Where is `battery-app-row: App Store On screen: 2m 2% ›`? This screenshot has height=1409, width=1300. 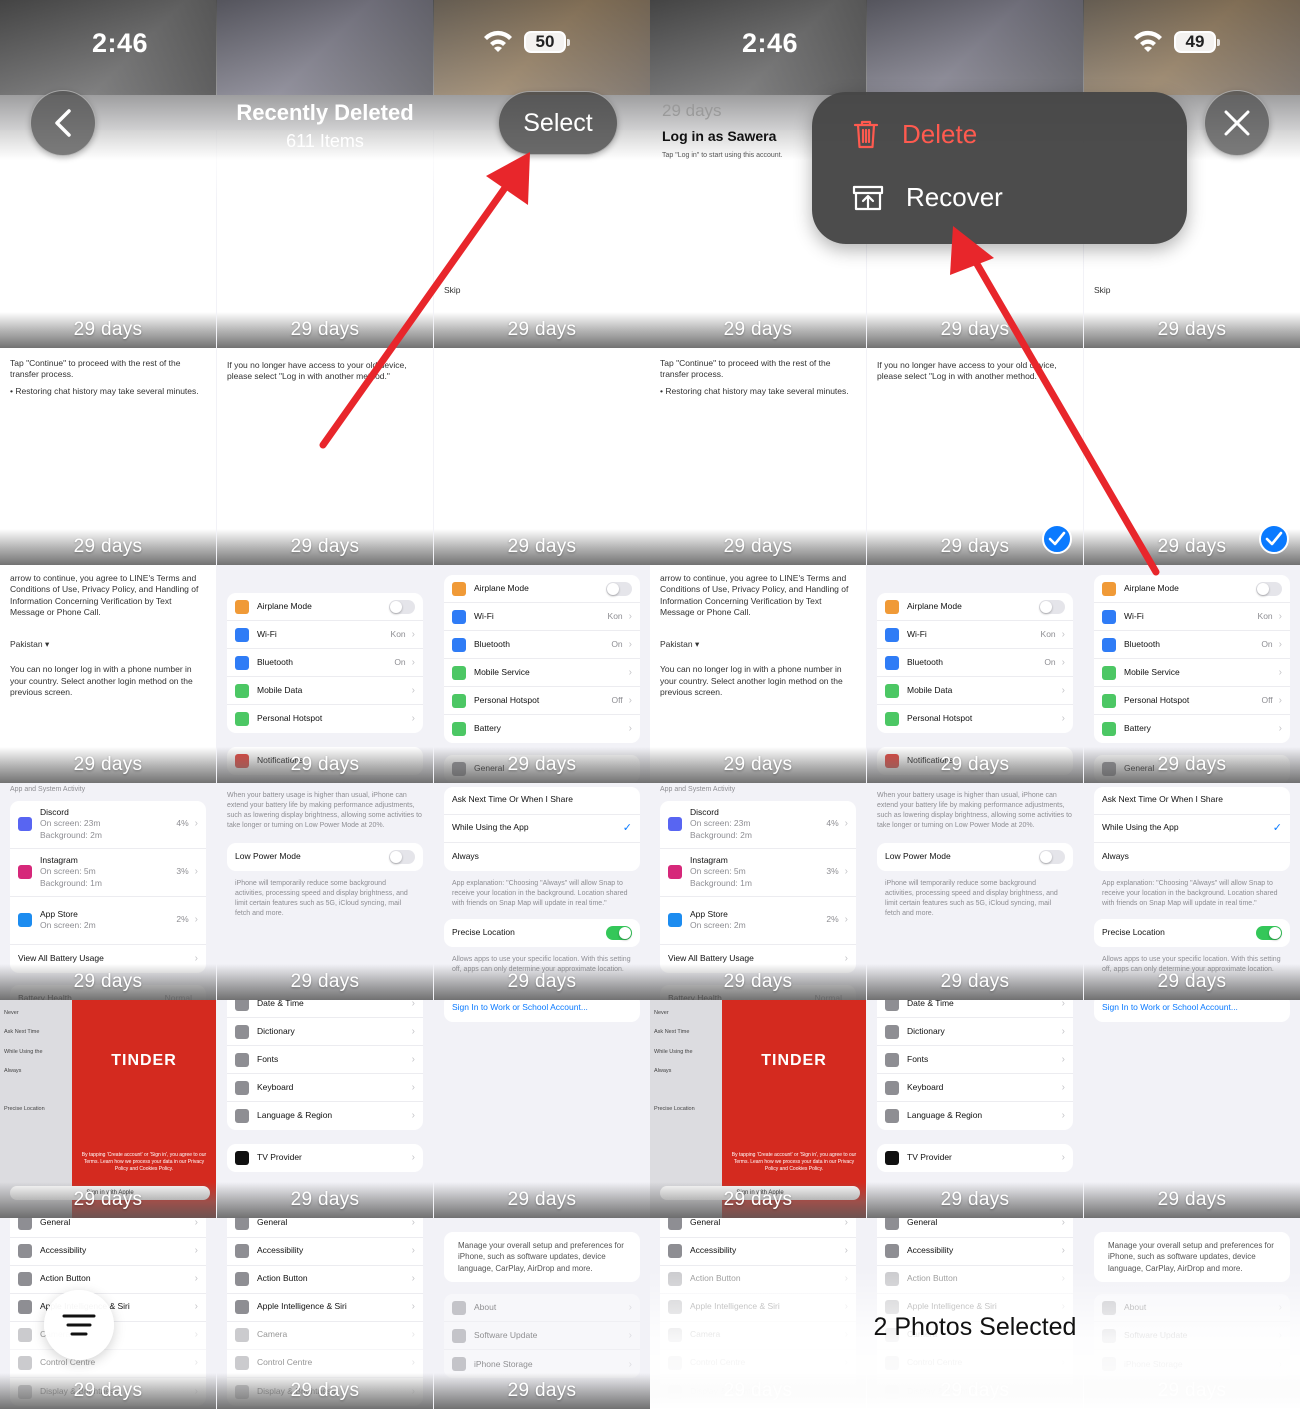
battery-app-row: App Store On screen: 2m 2% › is located at coordinates (108, 921).